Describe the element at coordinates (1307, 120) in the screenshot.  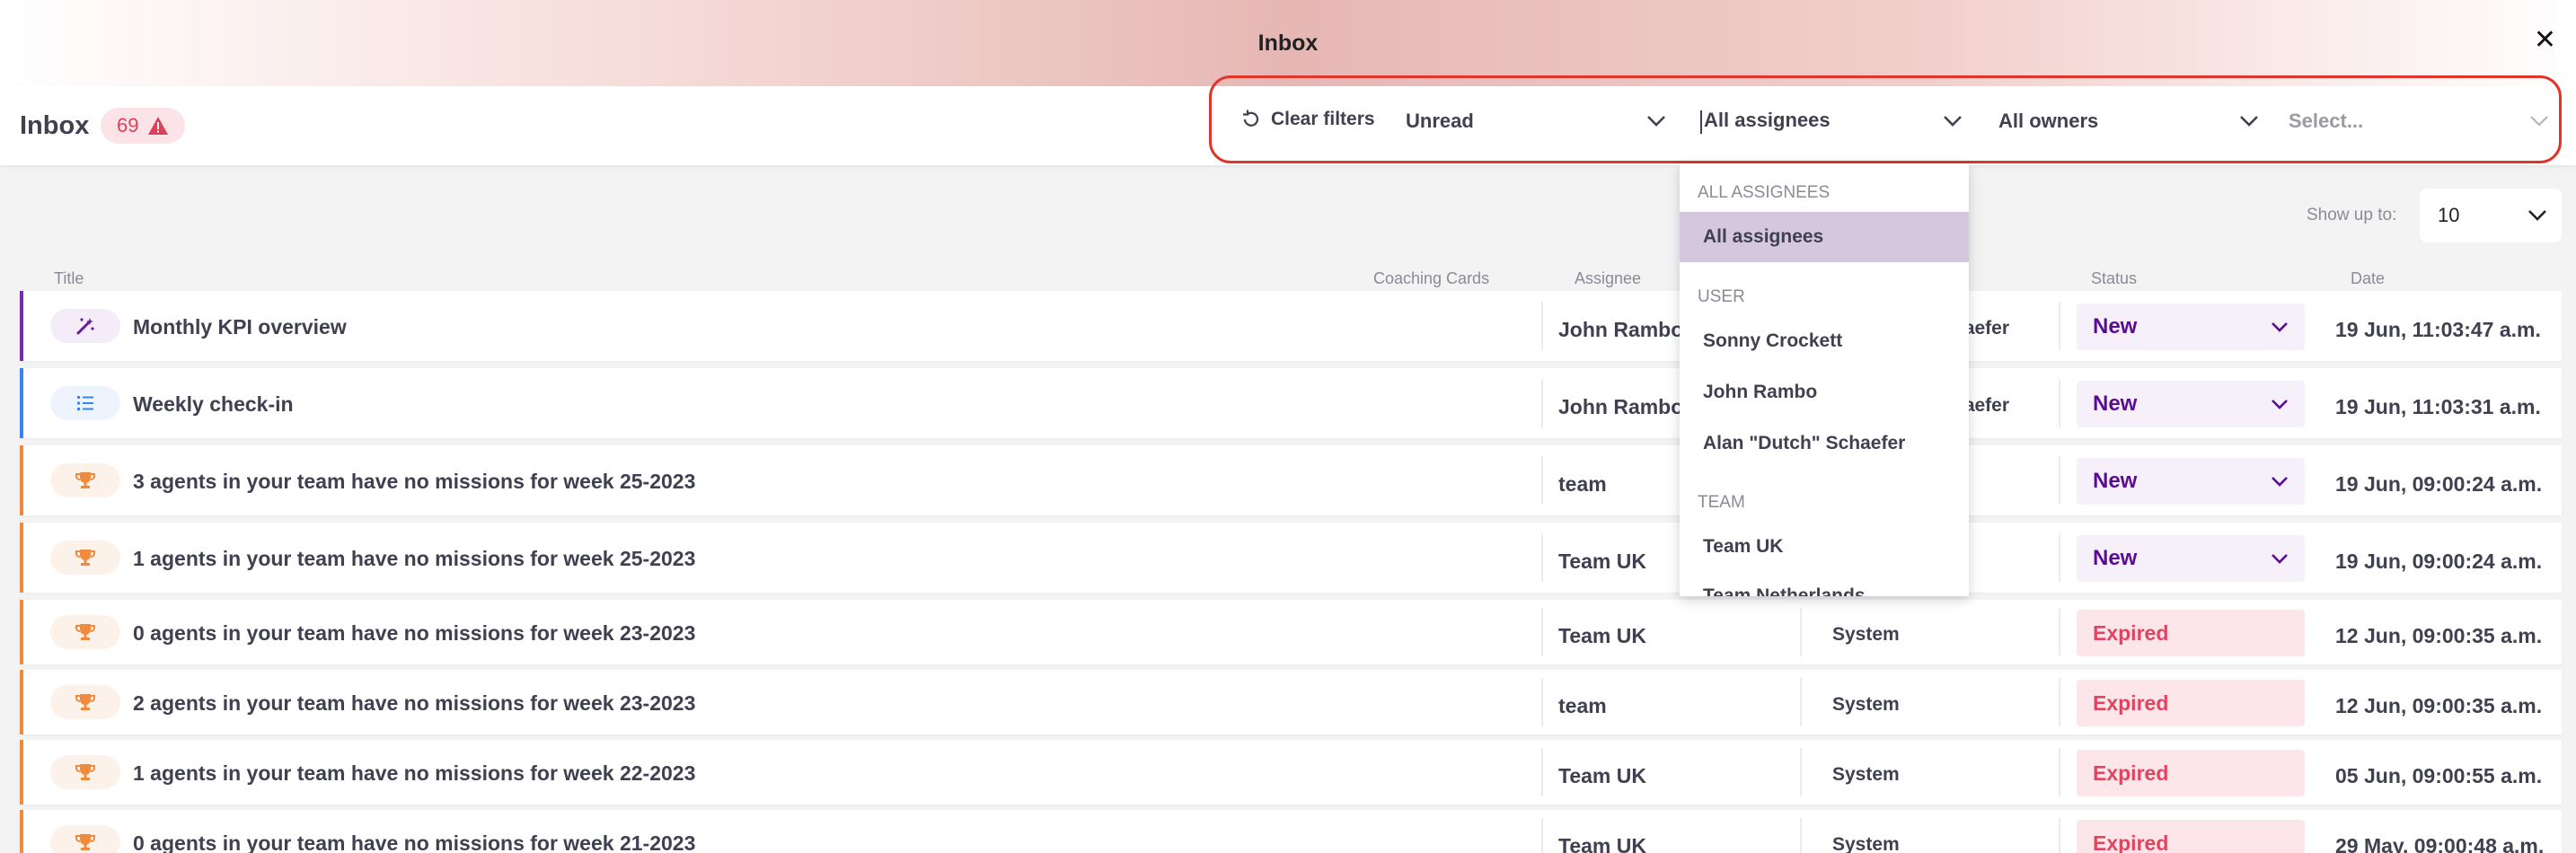
I see `clear-filters-button: Clear filters` at that location.